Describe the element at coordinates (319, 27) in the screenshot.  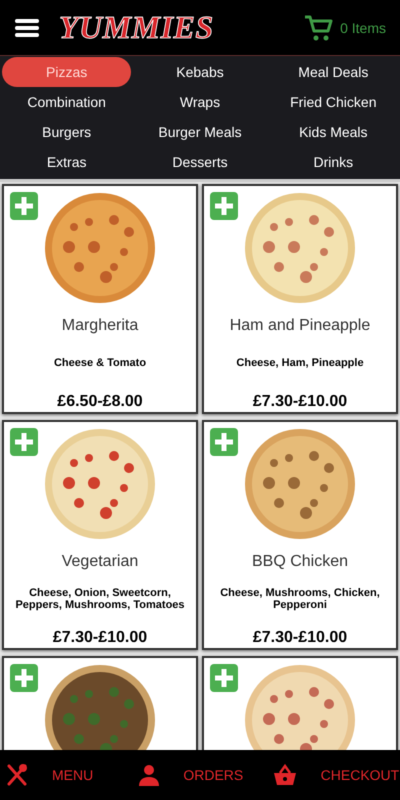
I see `cart-icon` at that location.